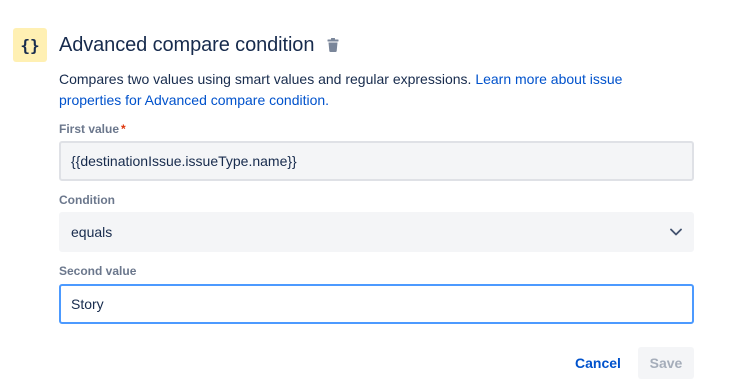 The image size is (751, 392). I want to click on condition-header: {} Advanced compare condition, so click(176, 45).